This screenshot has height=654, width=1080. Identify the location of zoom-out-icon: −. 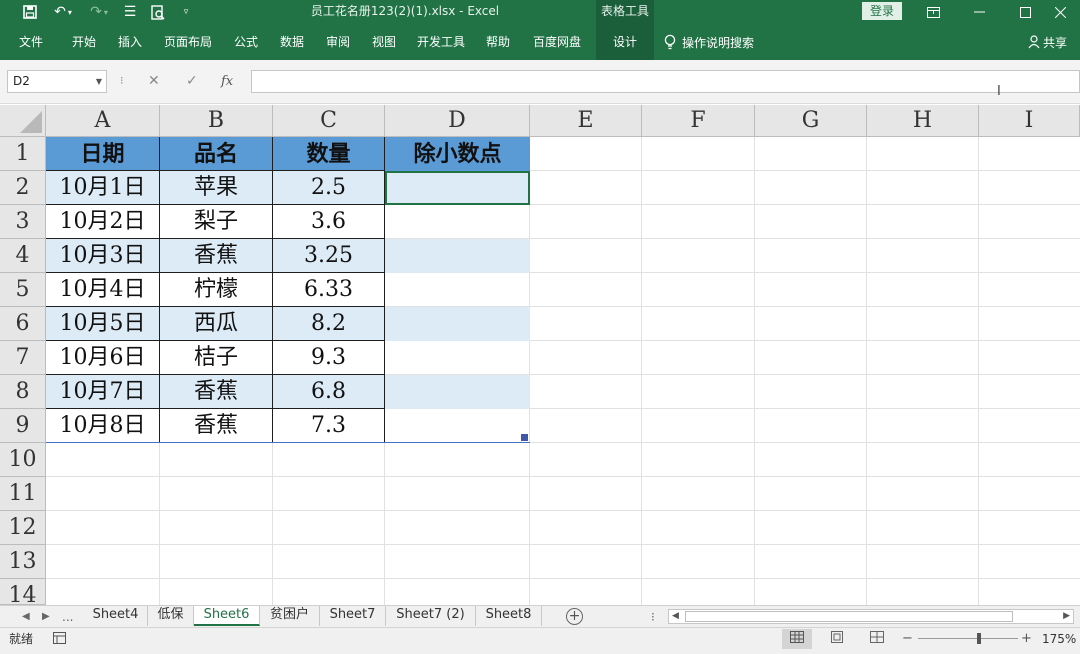
(907, 639).